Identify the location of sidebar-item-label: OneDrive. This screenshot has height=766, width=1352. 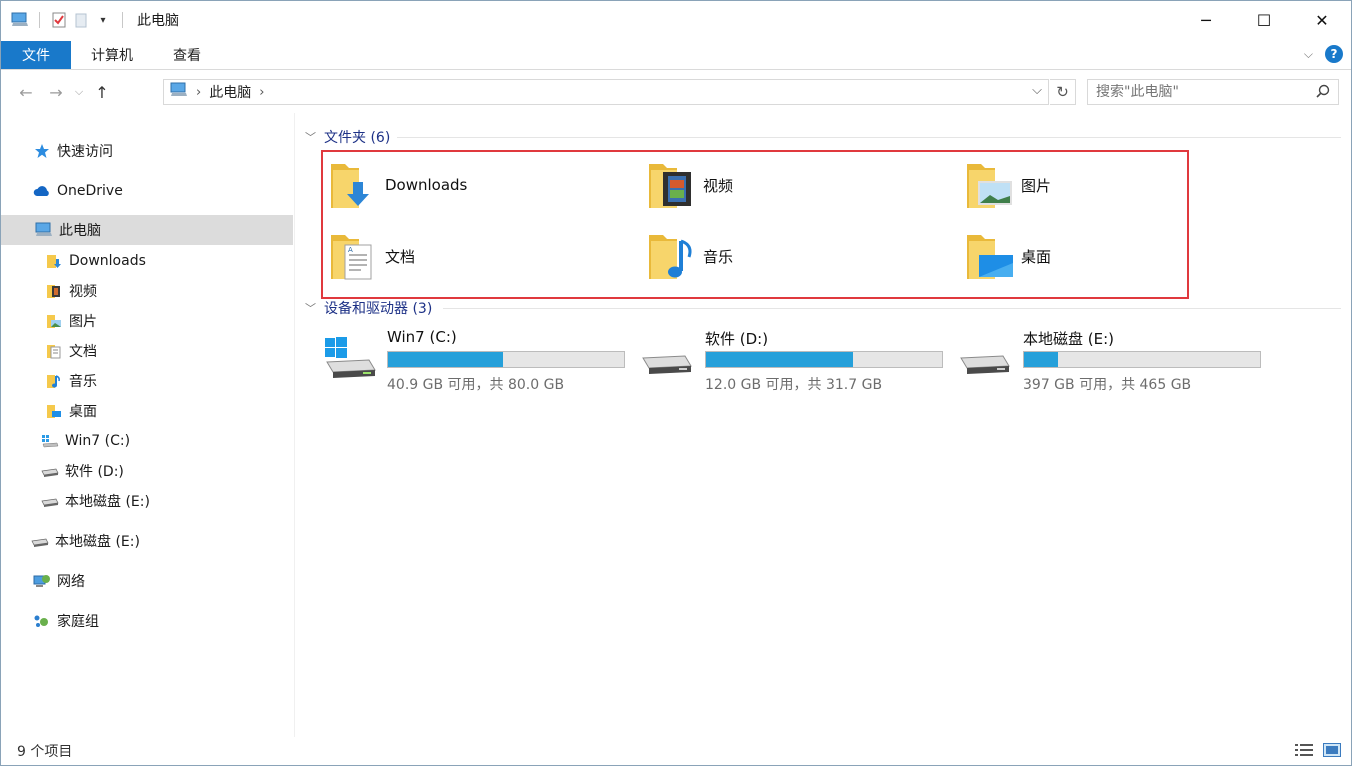
(90, 191).